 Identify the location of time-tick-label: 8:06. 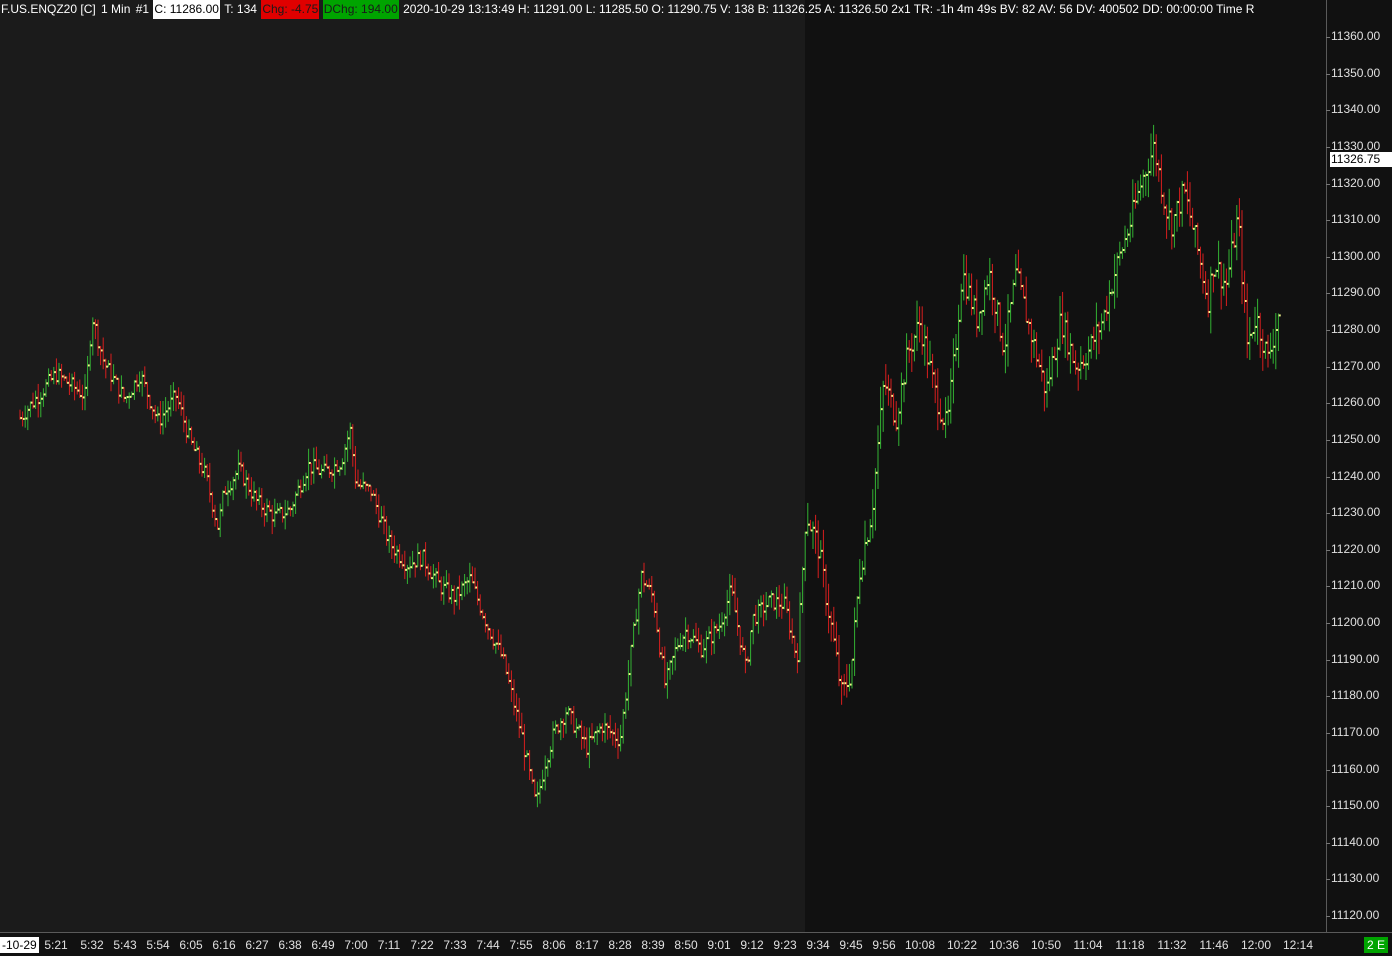
(554, 945).